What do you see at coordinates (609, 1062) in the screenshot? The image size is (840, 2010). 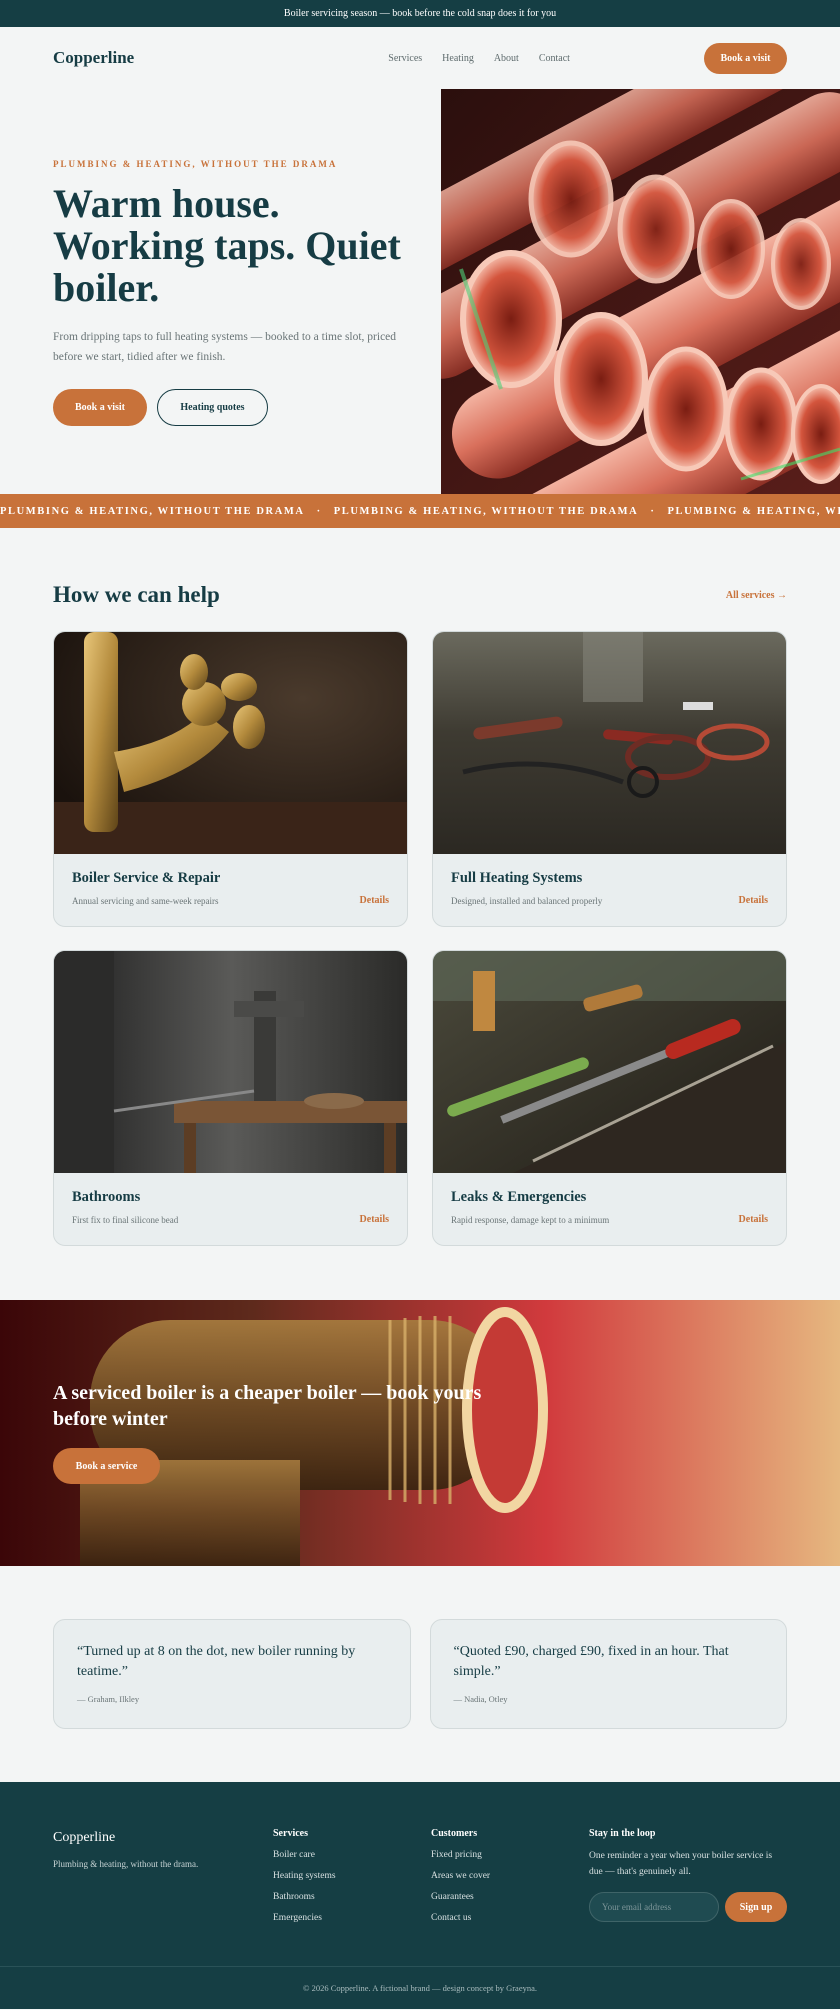 I see `hand-tools-saw-image` at bounding box center [609, 1062].